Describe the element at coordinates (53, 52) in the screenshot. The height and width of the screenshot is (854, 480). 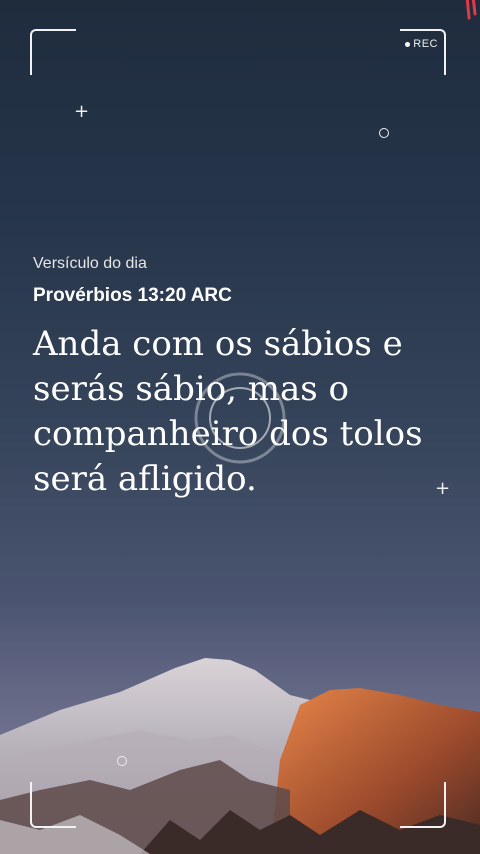
I see `viewfinder-corner-top-left` at that location.